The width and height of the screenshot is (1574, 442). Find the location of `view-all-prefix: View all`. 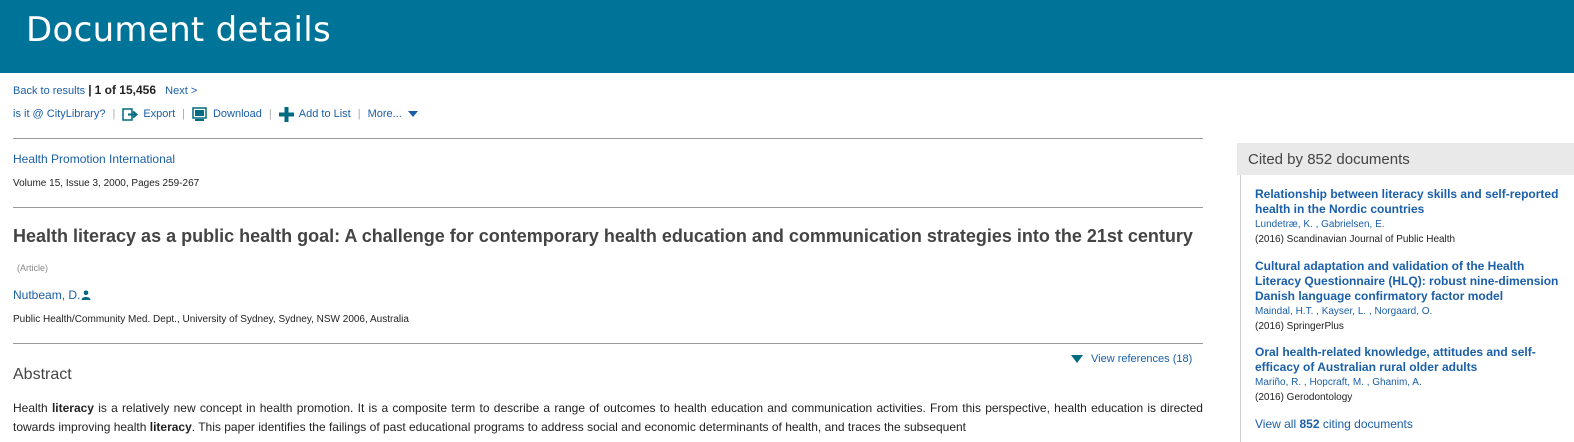

view-all-prefix: View all is located at coordinates (1277, 424).